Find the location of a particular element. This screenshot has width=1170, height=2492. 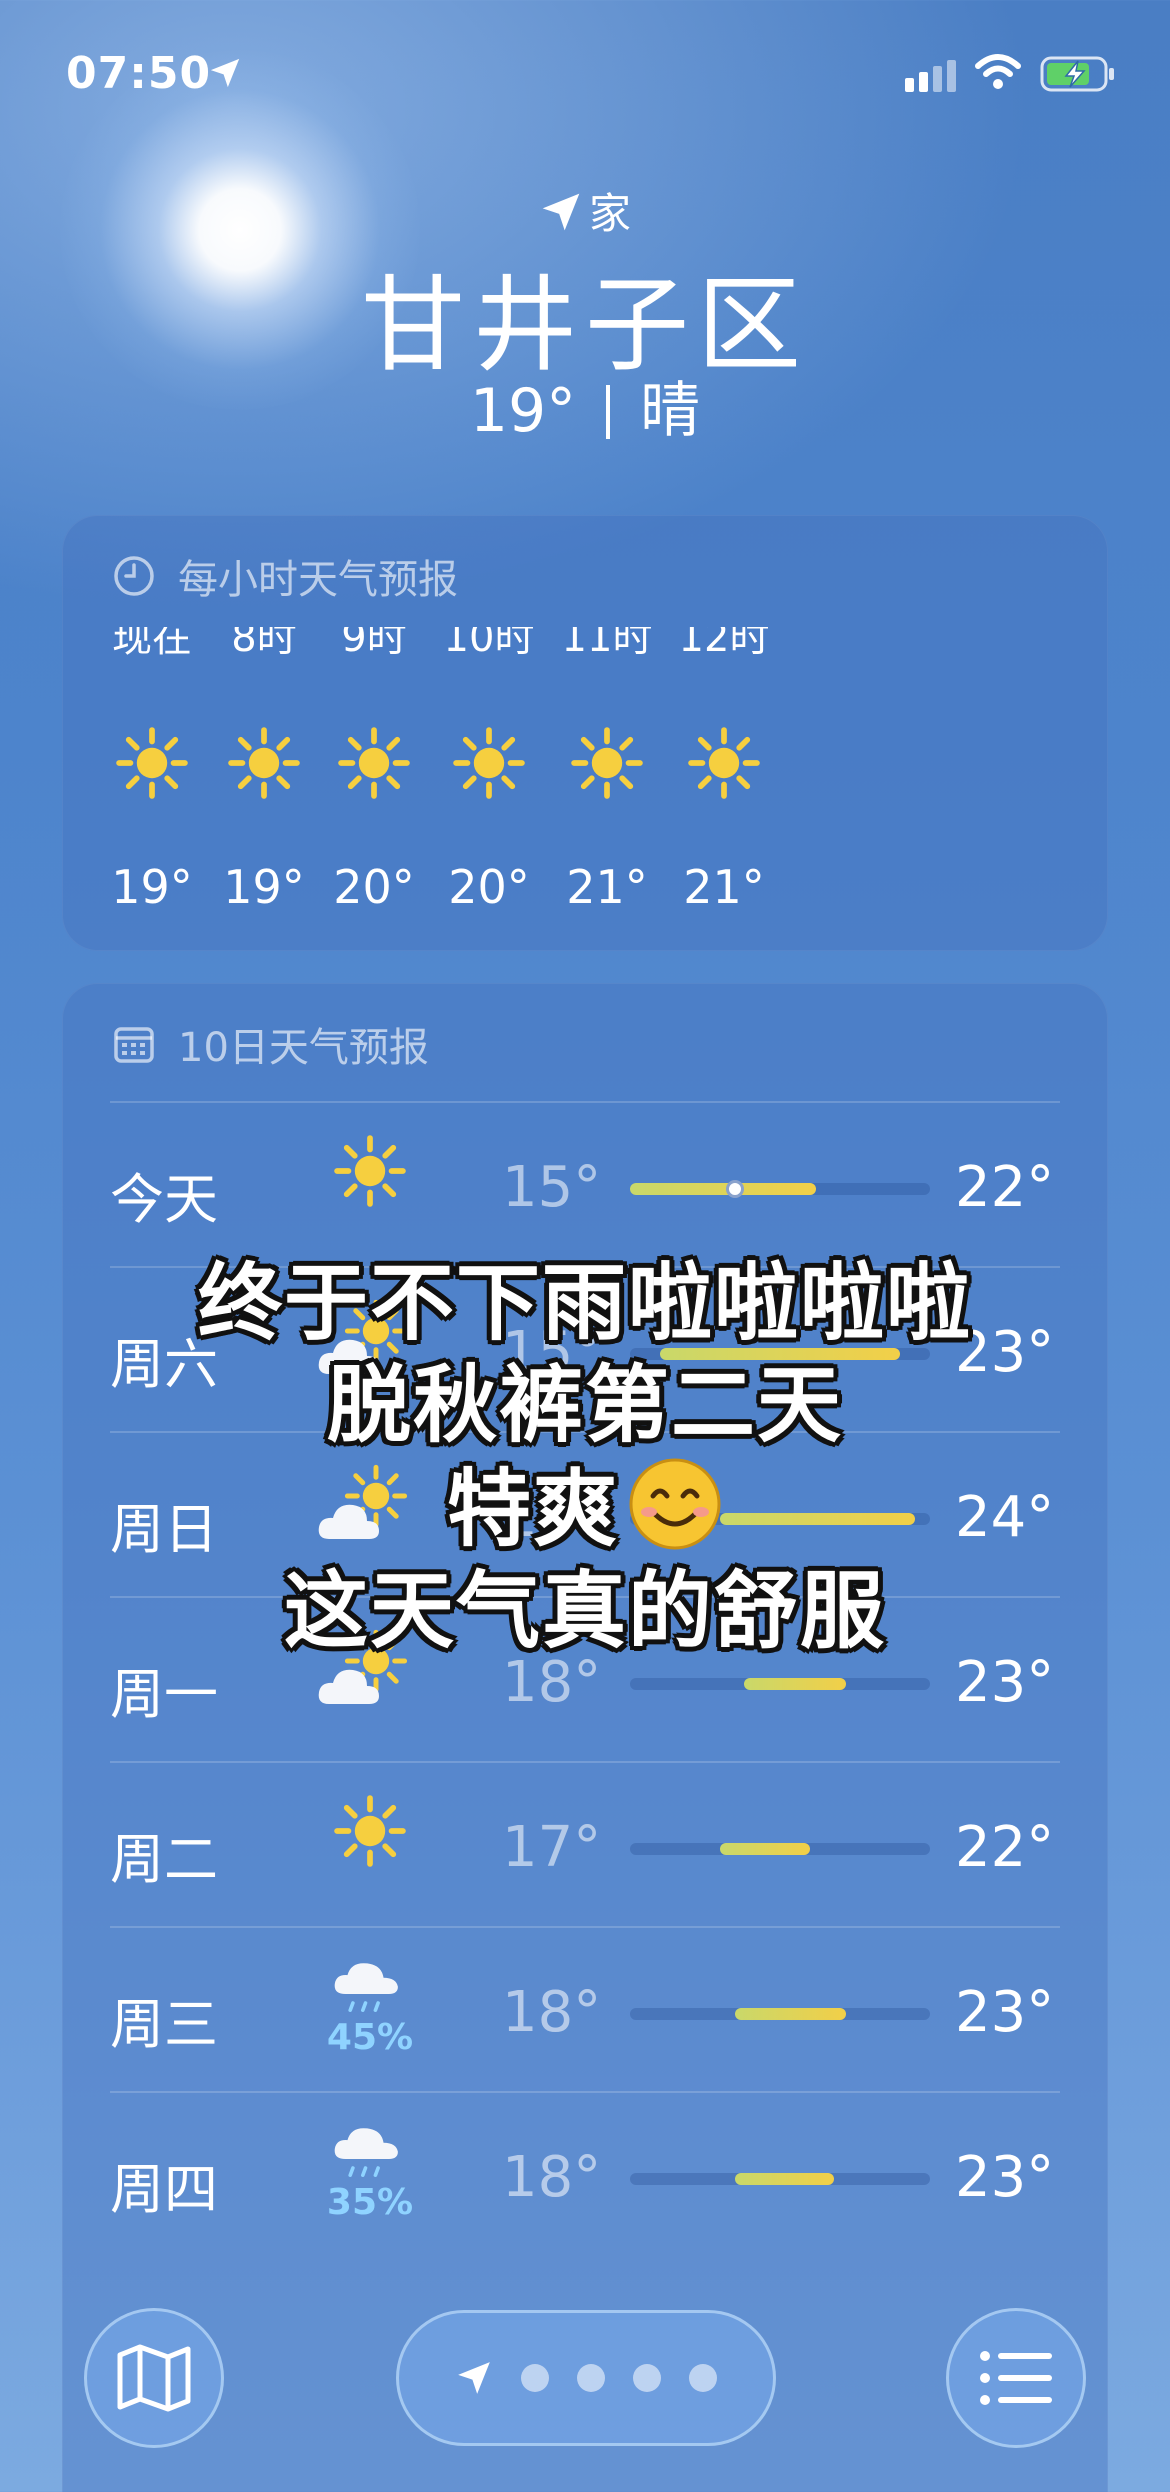

day-name: 周三 is located at coordinates (164, 2024).